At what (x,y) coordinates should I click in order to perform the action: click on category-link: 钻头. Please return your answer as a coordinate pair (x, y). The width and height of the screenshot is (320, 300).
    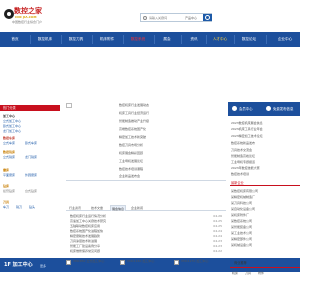
    Looking at the image, I should click on (32, 207).